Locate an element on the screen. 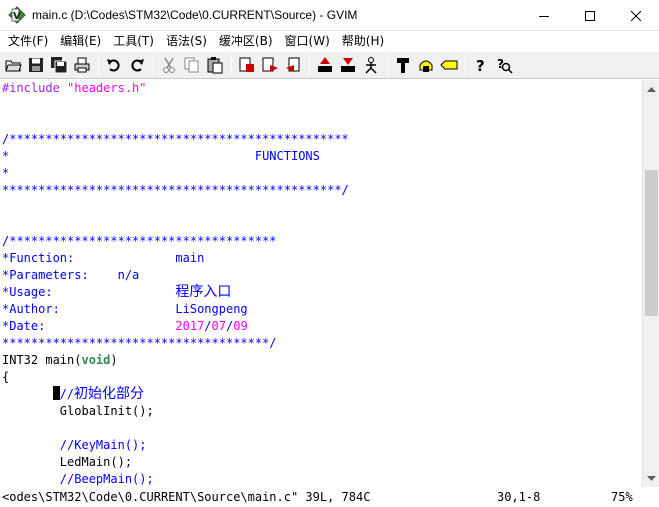 The height and width of the screenshot is (507, 659). code-line: *Author: LiSongpeng is located at coordinates (321, 309).